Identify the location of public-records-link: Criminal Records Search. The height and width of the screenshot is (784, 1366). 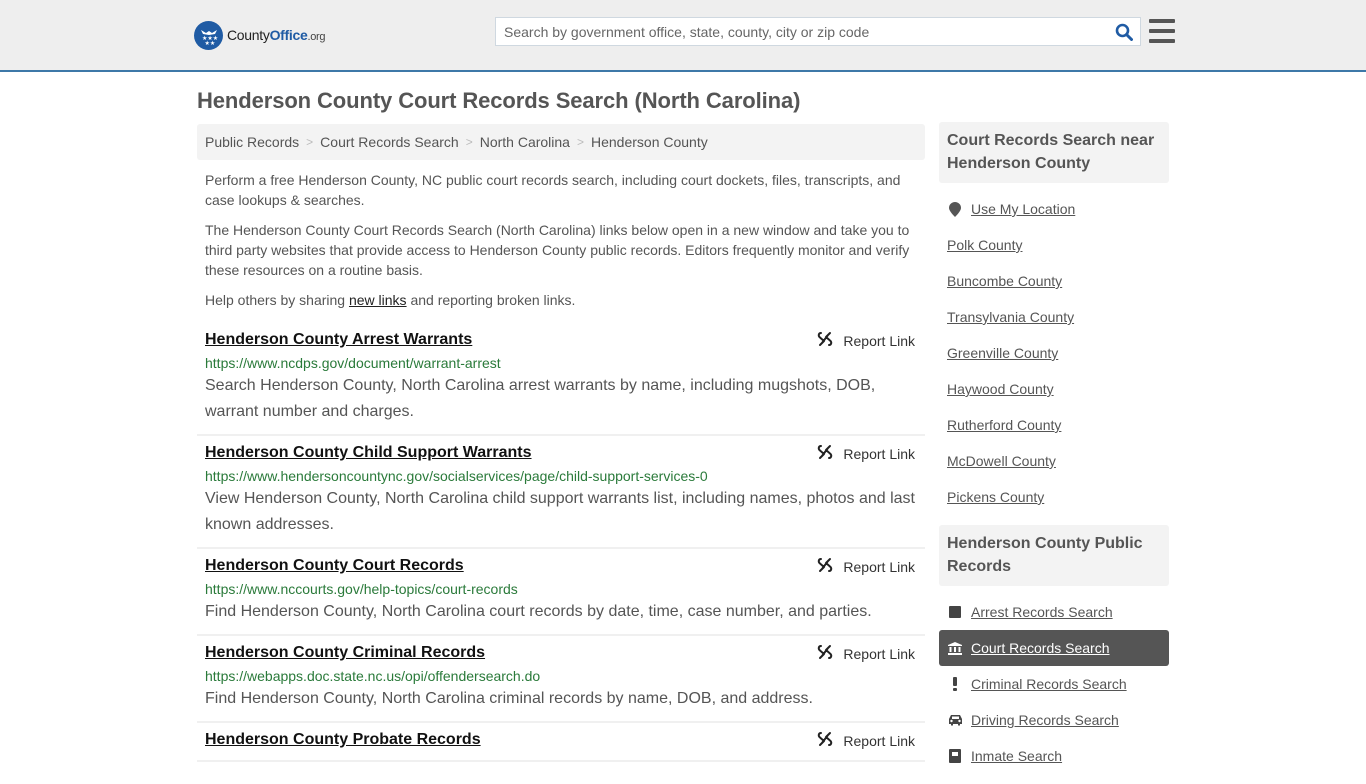
(1049, 684).